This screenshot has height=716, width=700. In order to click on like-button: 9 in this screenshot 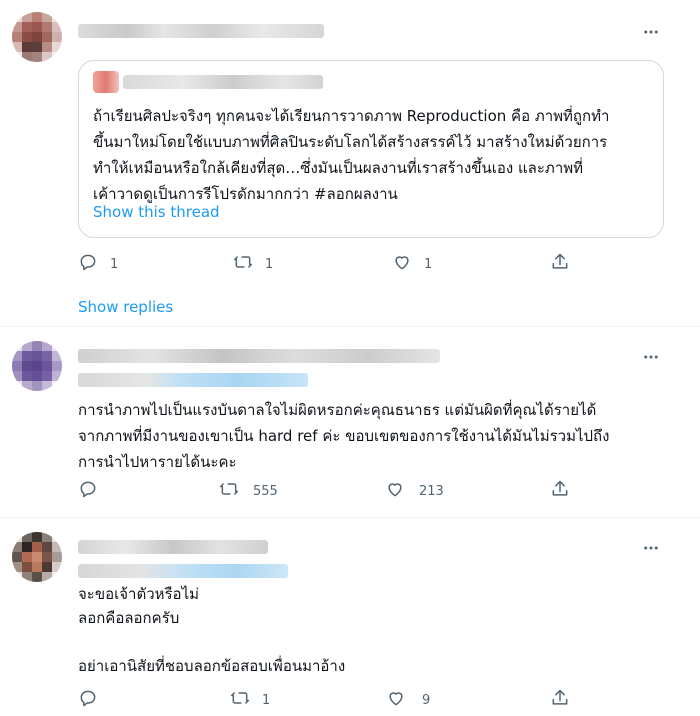, I will do `click(408, 700)`.